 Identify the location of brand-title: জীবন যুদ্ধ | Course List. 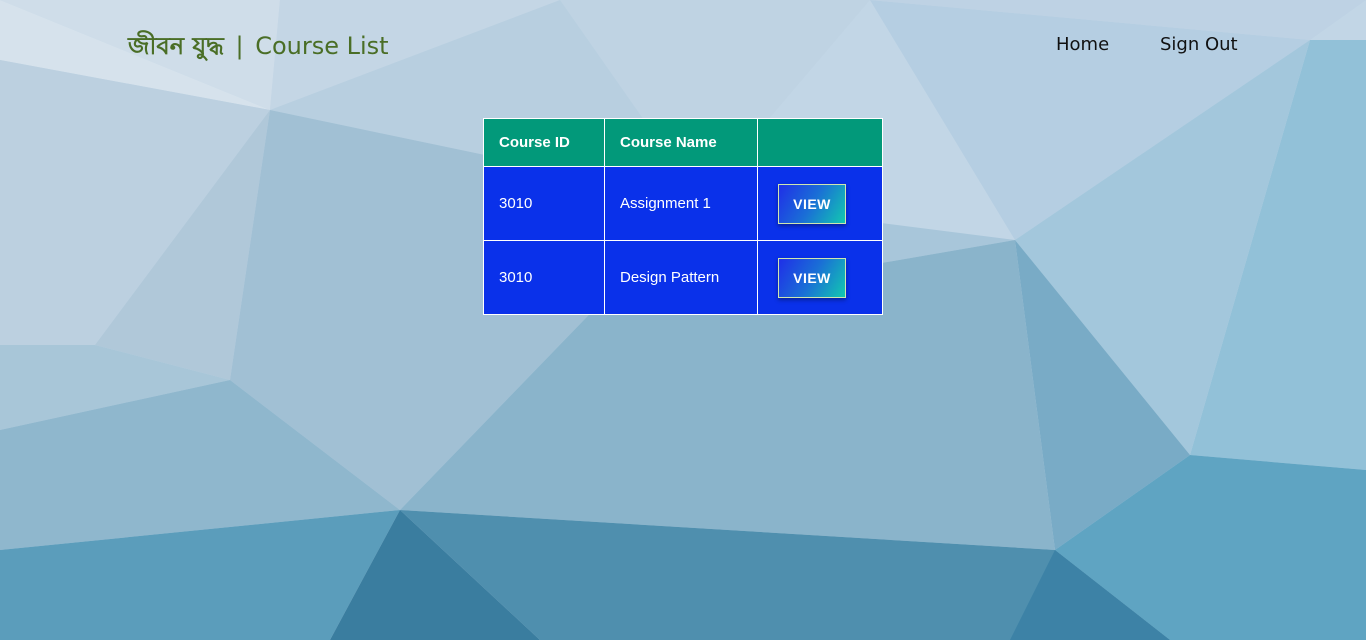
(258, 48).